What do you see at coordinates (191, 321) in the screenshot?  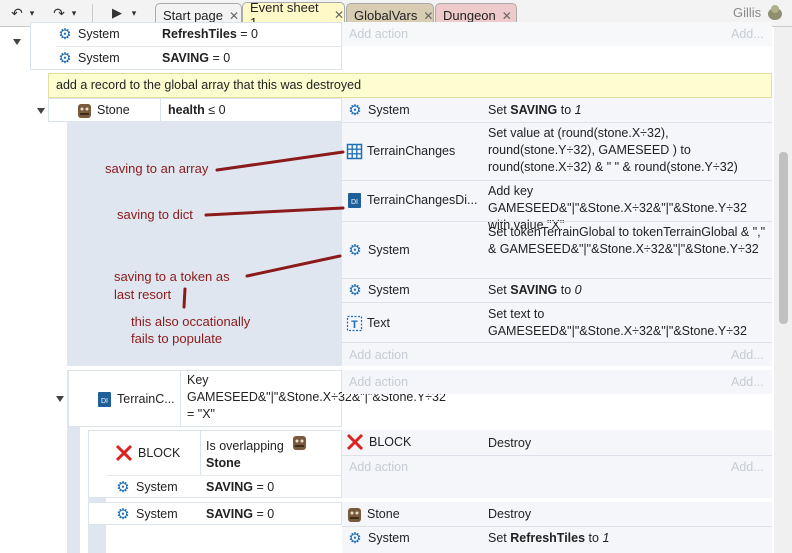 I see `annotation-text: this also occationally` at bounding box center [191, 321].